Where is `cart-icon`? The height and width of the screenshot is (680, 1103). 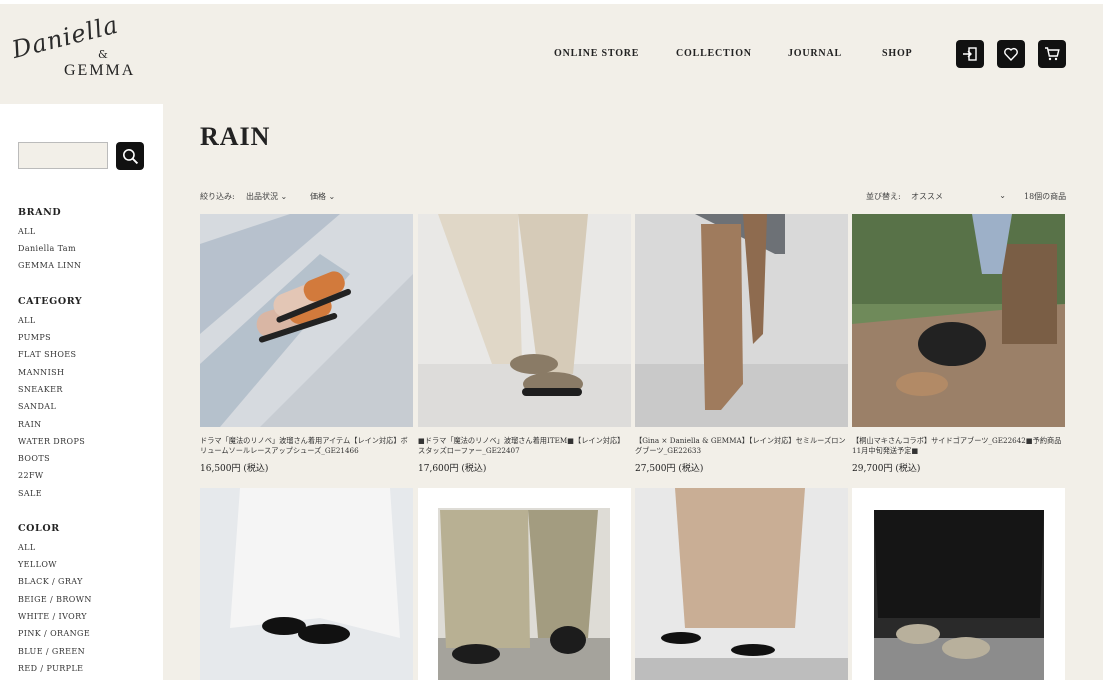
cart-icon is located at coordinates (1052, 54).